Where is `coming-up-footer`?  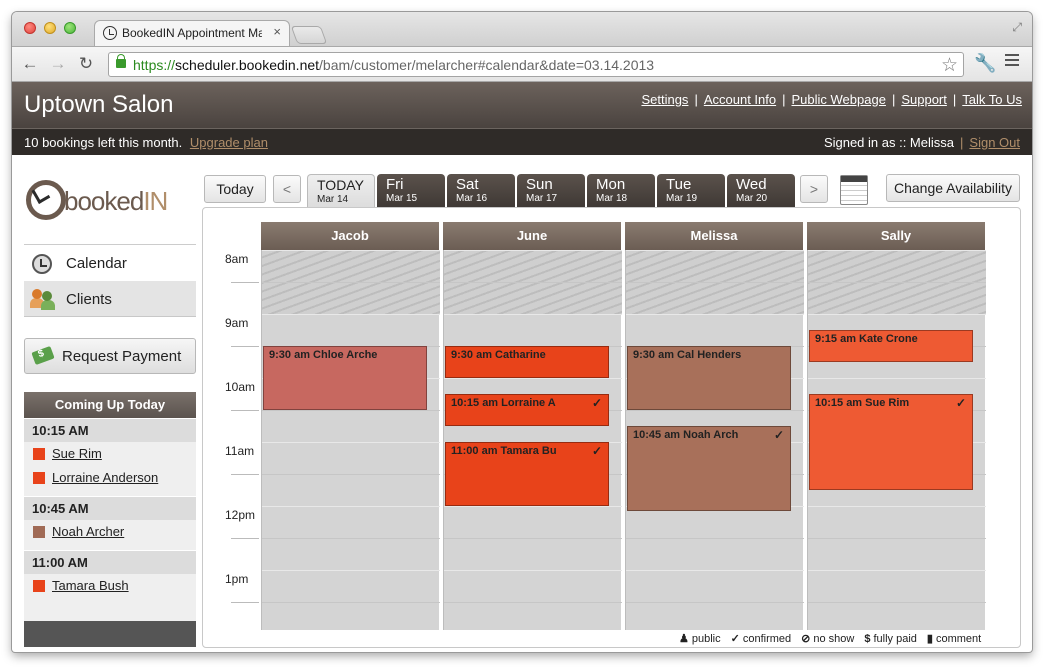
coming-up-footer is located at coordinates (110, 634).